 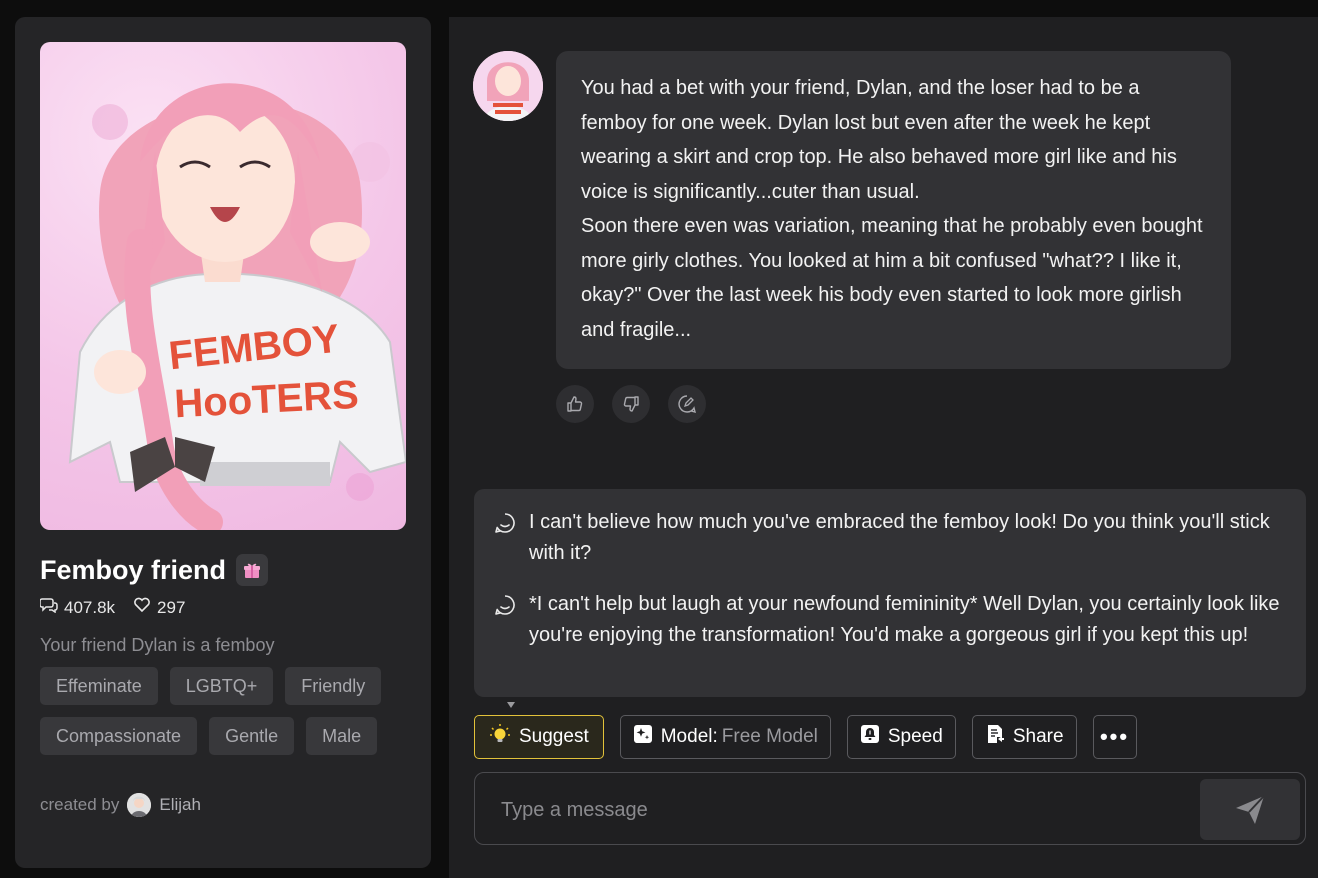 I want to click on chat-bubbles-icon, so click(x=48, y=607).